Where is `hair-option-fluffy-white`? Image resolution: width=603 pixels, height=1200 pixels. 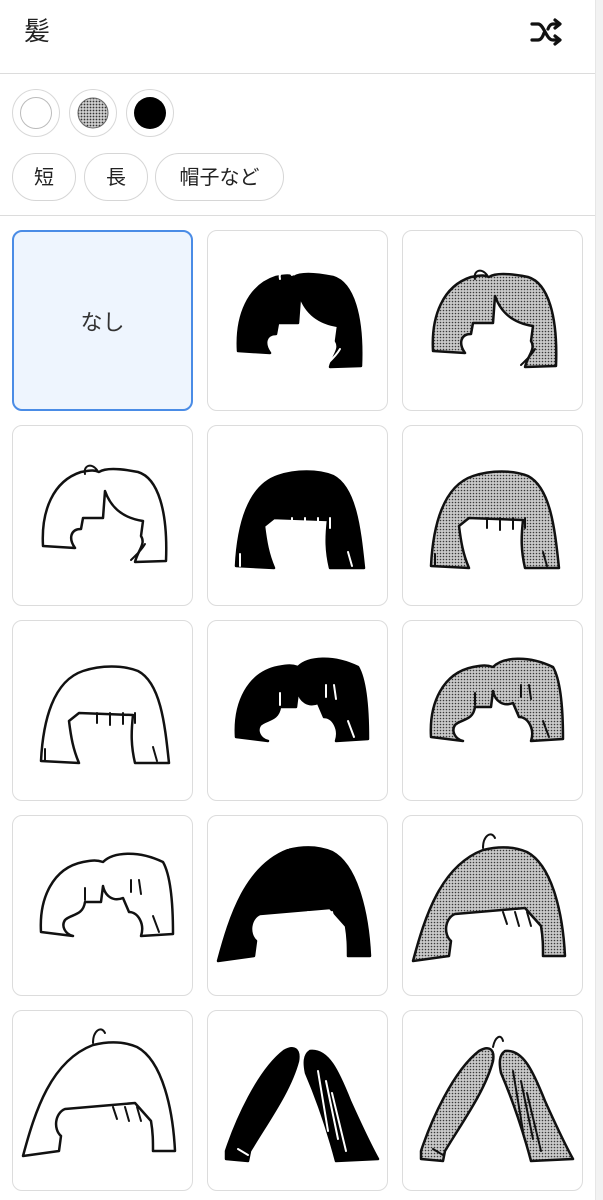
hair-option-fluffy-white is located at coordinates (102, 905).